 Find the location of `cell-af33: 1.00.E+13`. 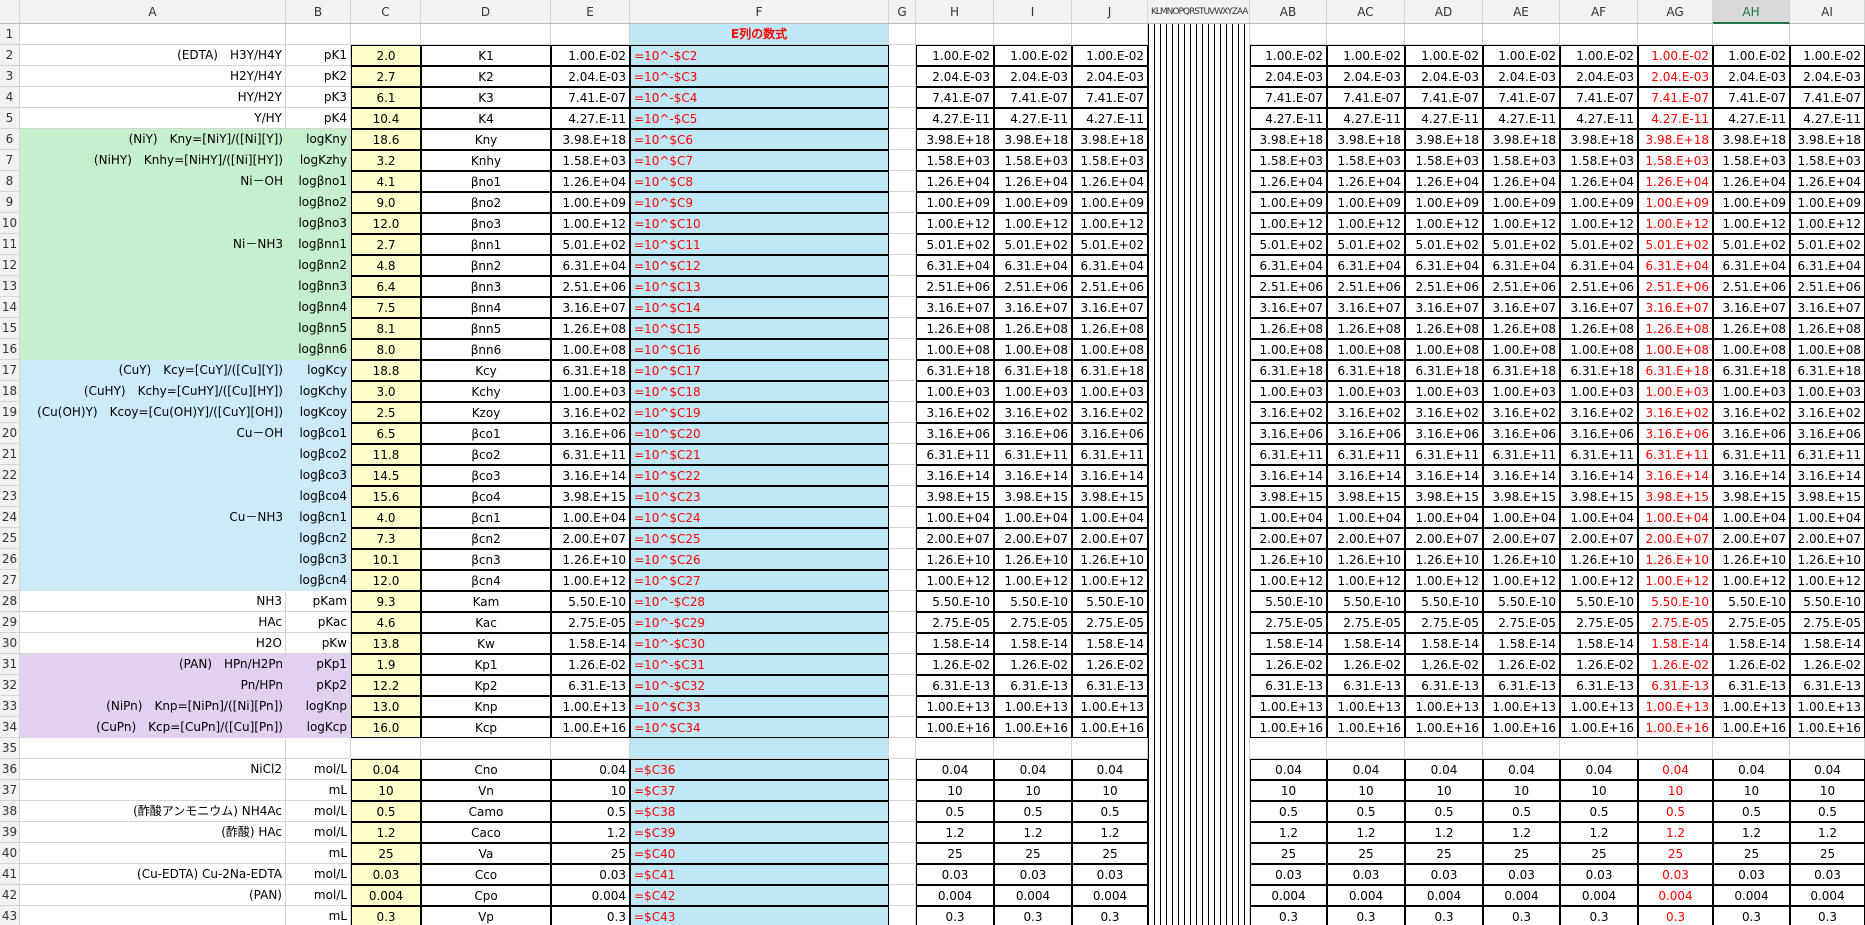

cell-af33: 1.00.E+13 is located at coordinates (1599, 706).